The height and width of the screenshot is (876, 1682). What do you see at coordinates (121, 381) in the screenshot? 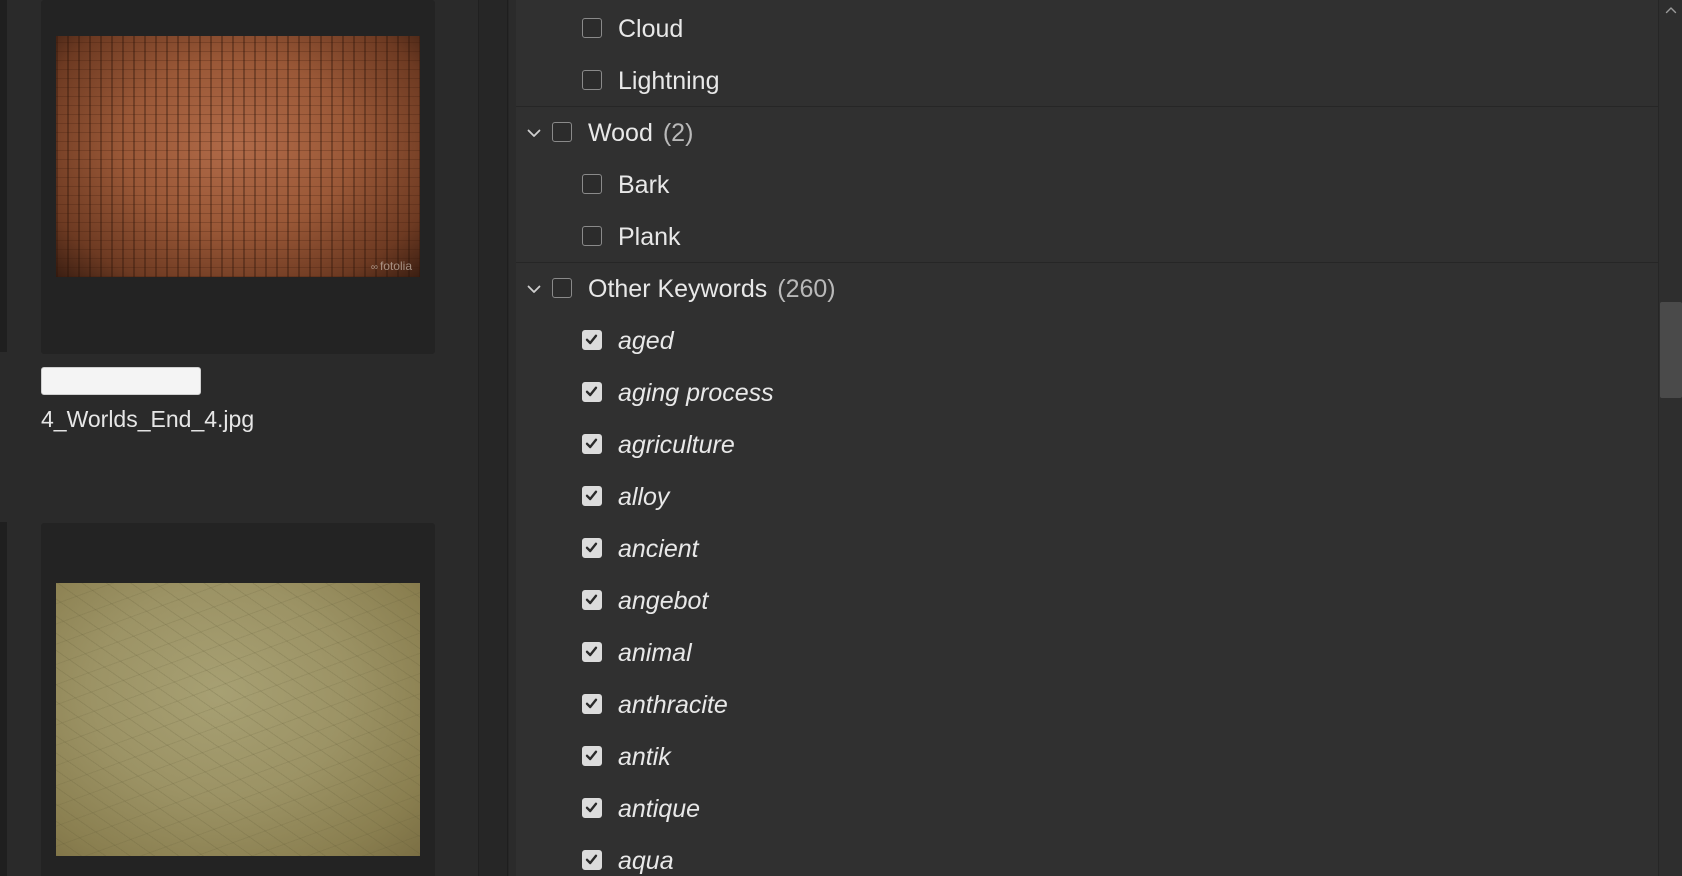
I see `rename-field` at bounding box center [121, 381].